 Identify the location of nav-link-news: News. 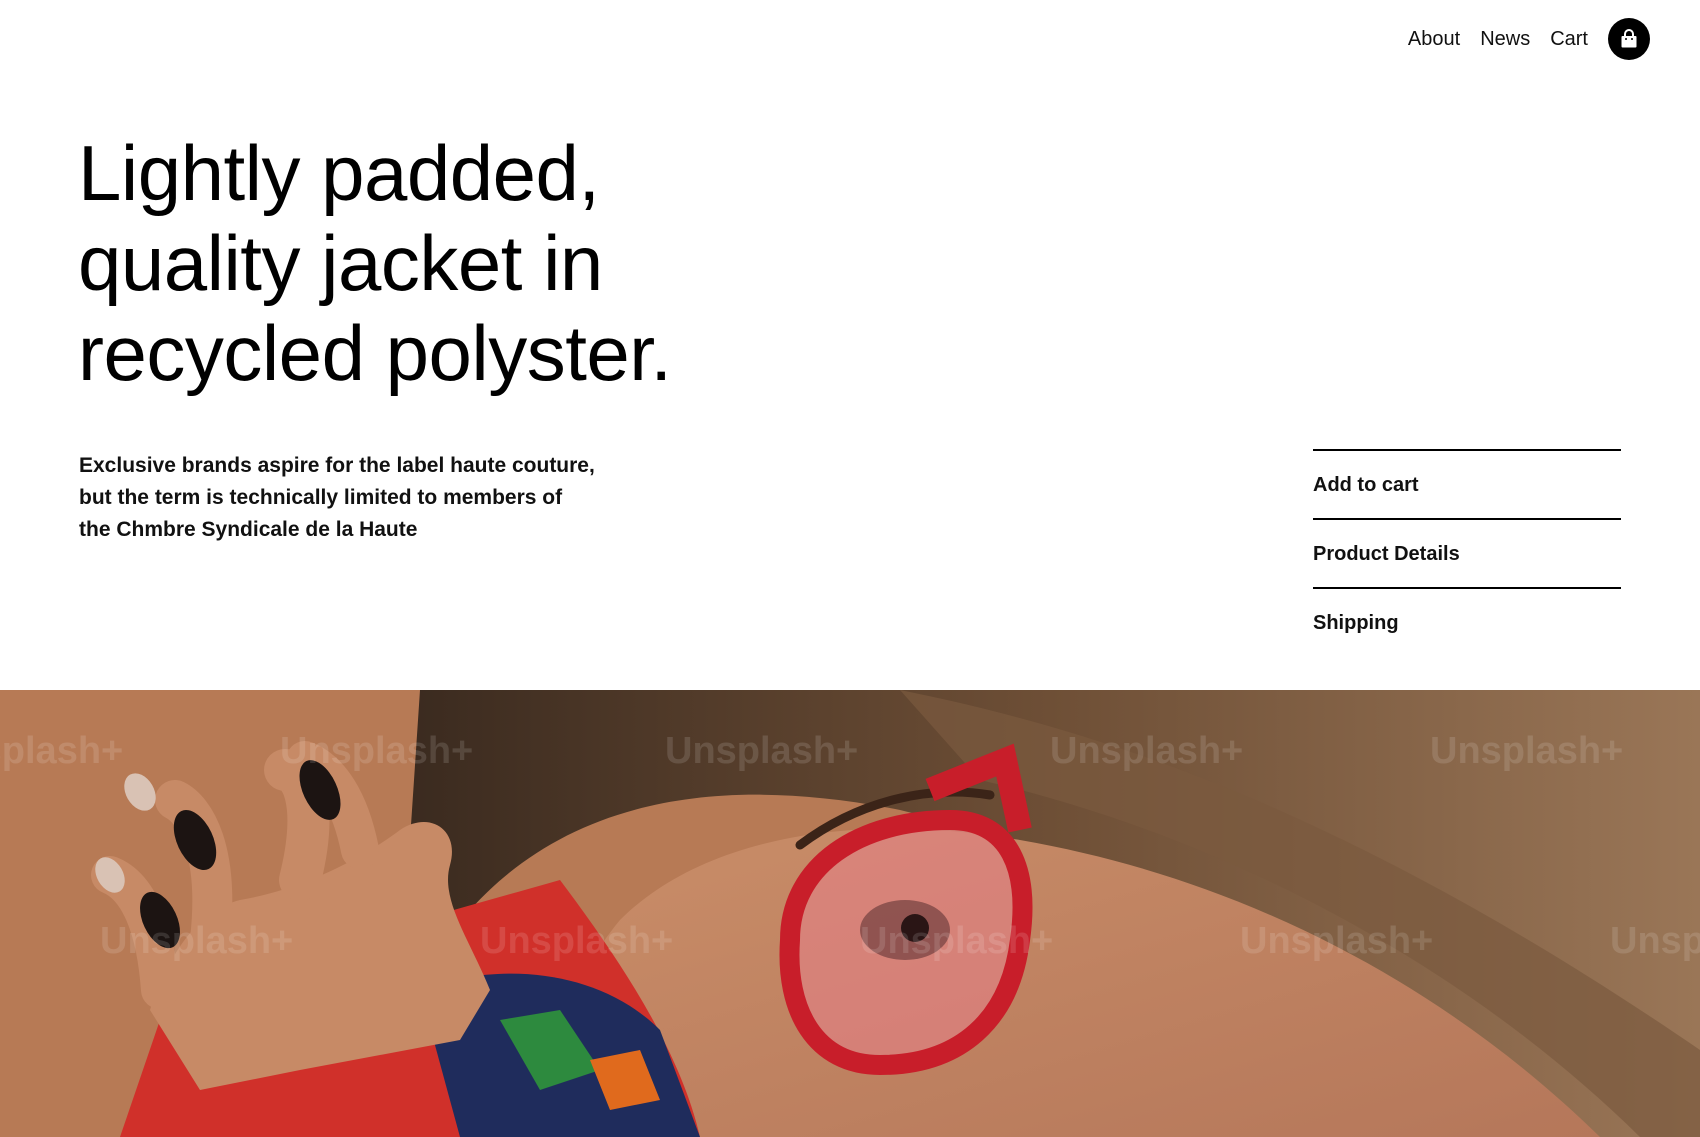
(1505, 39).